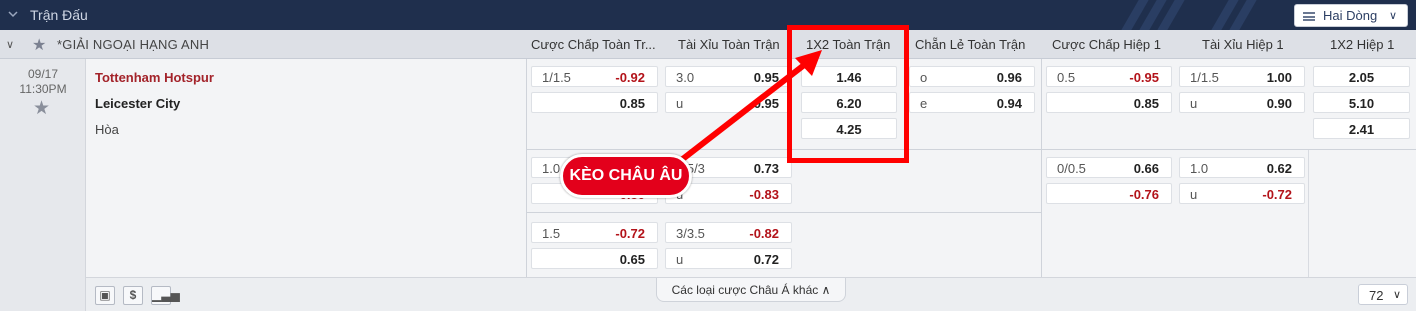  Describe the element at coordinates (747, 109) in the screenshot. I see `annotation-arrow` at that location.